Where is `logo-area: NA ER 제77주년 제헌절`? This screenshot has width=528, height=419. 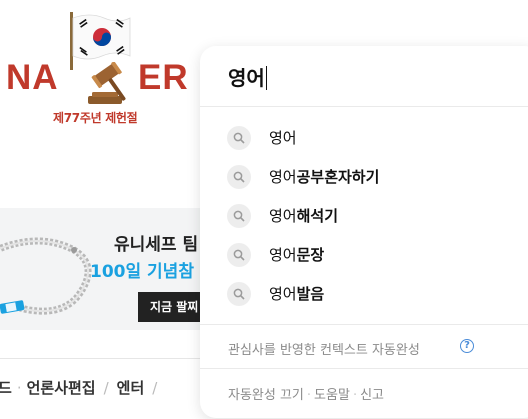 logo-area: NA ER 제77주년 제헌절 is located at coordinates (100, 75).